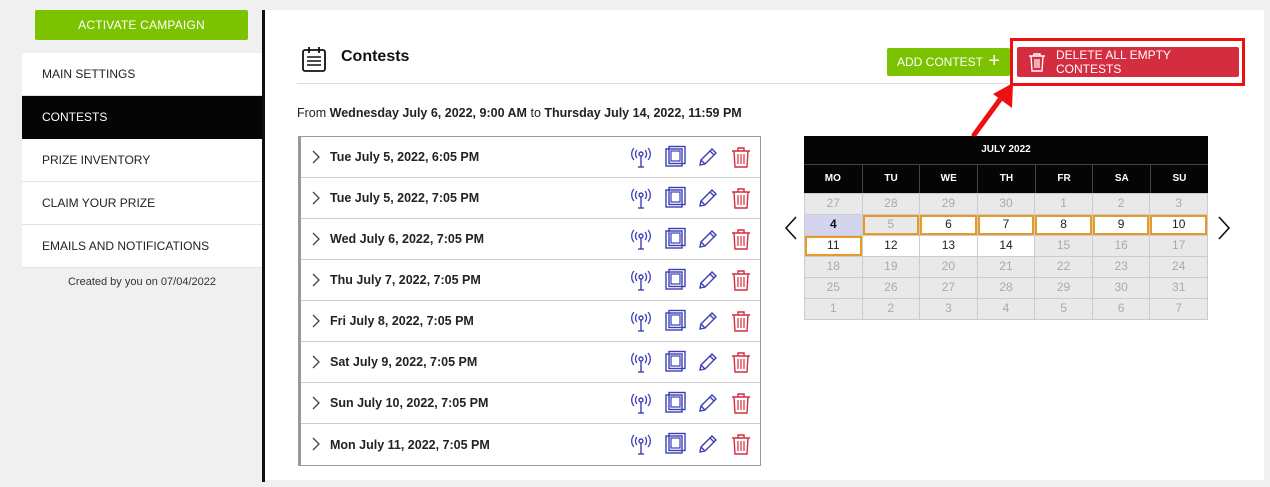  What do you see at coordinates (530, 444) in the screenshot?
I see `contest-row: Mon July 11, 2022, 7:05 PM` at bounding box center [530, 444].